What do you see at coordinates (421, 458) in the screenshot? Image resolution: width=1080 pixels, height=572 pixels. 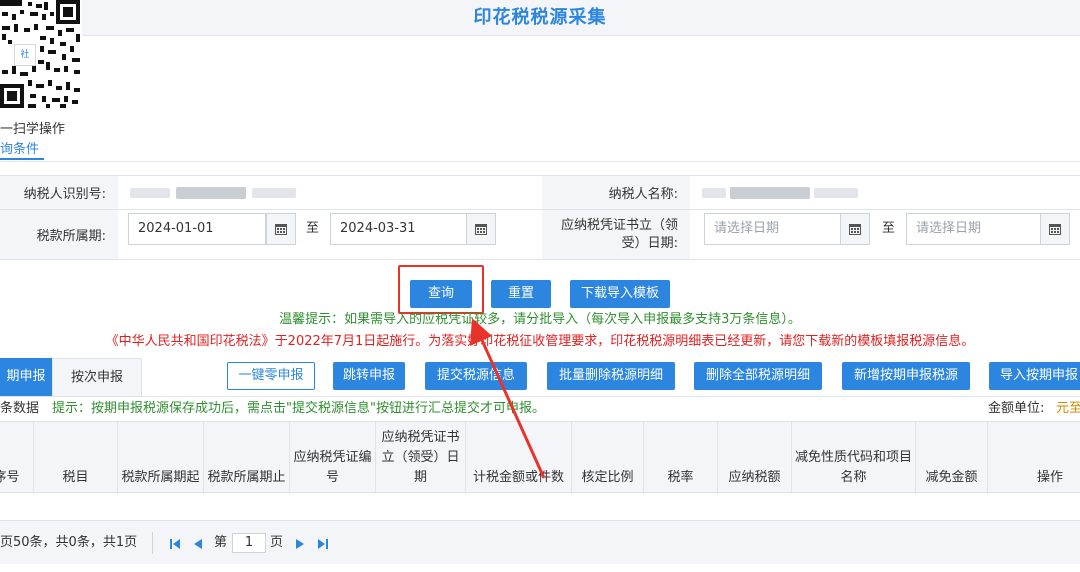 I see `col-voucher-date: 应纳税凭证书立（领受）日期` at bounding box center [421, 458].